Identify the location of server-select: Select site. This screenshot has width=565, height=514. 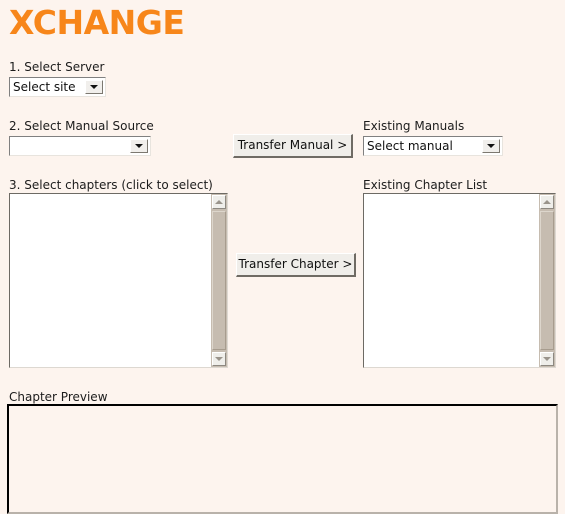
(57, 87).